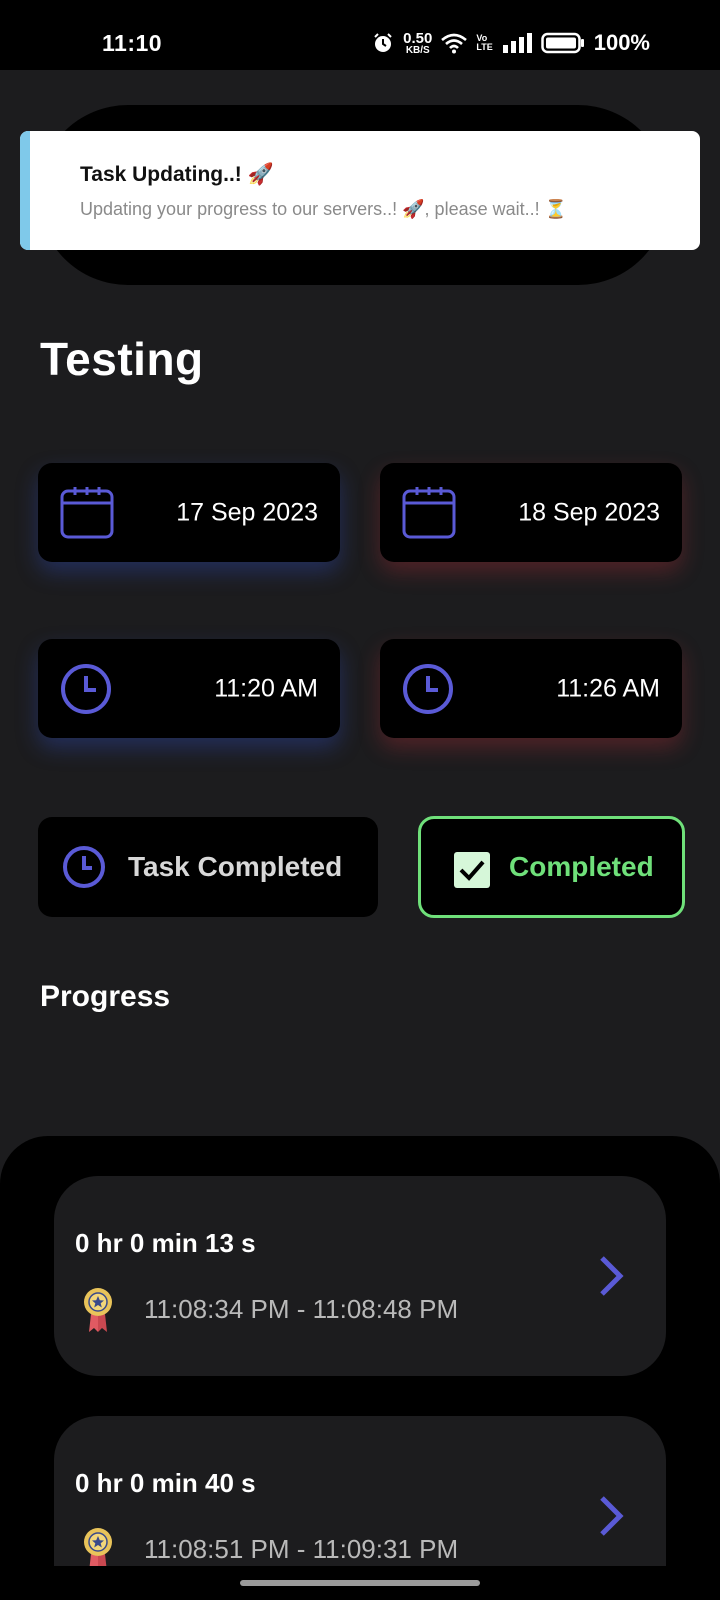 The width and height of the screenshot is (720, 1600). I want to click on progress-time-range: 11:08:34 PM - 11:08:48 PM, so click(301, 1309).